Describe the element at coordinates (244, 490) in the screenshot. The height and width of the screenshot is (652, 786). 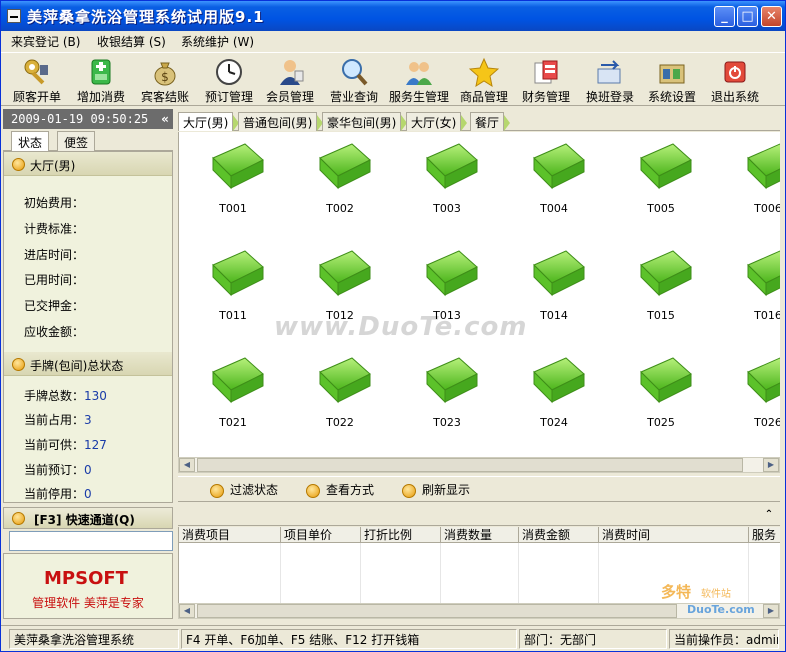
I see `filter-status-button: 过滤状态` at that location.